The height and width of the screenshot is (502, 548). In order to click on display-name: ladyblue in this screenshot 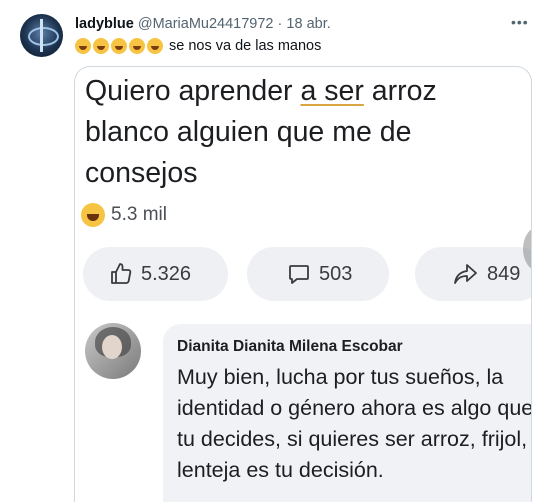, I will do `click(104, 24)`.